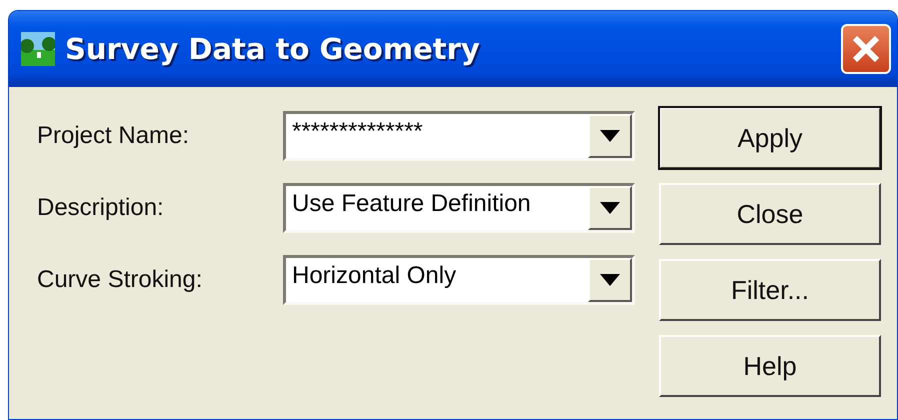 Image resolution: width=898 pixels, height=420 pixels. What do you see at coordinates (459, 208) in the screenshot?
I see `dropdown-field: Use Feature Definition` at bounding box center [459, 208].